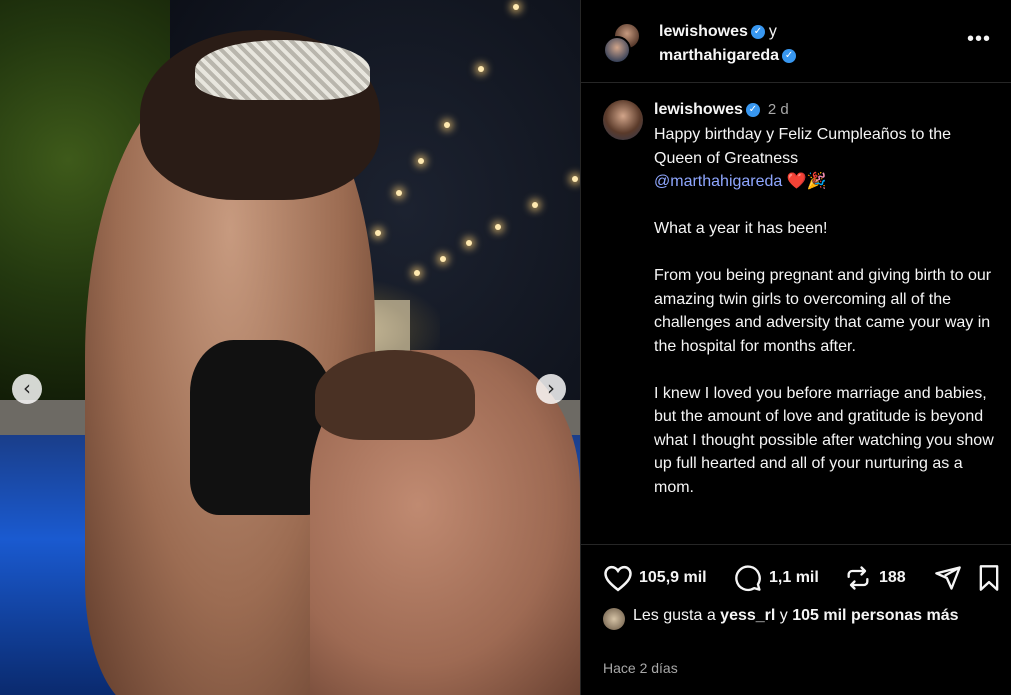 This screenshot has height=695, width=1011. What do you see at coordinates (719, 55) in the screenshot?
I see `header-username-2: marthahigareda` at bounding box center [719, 55].